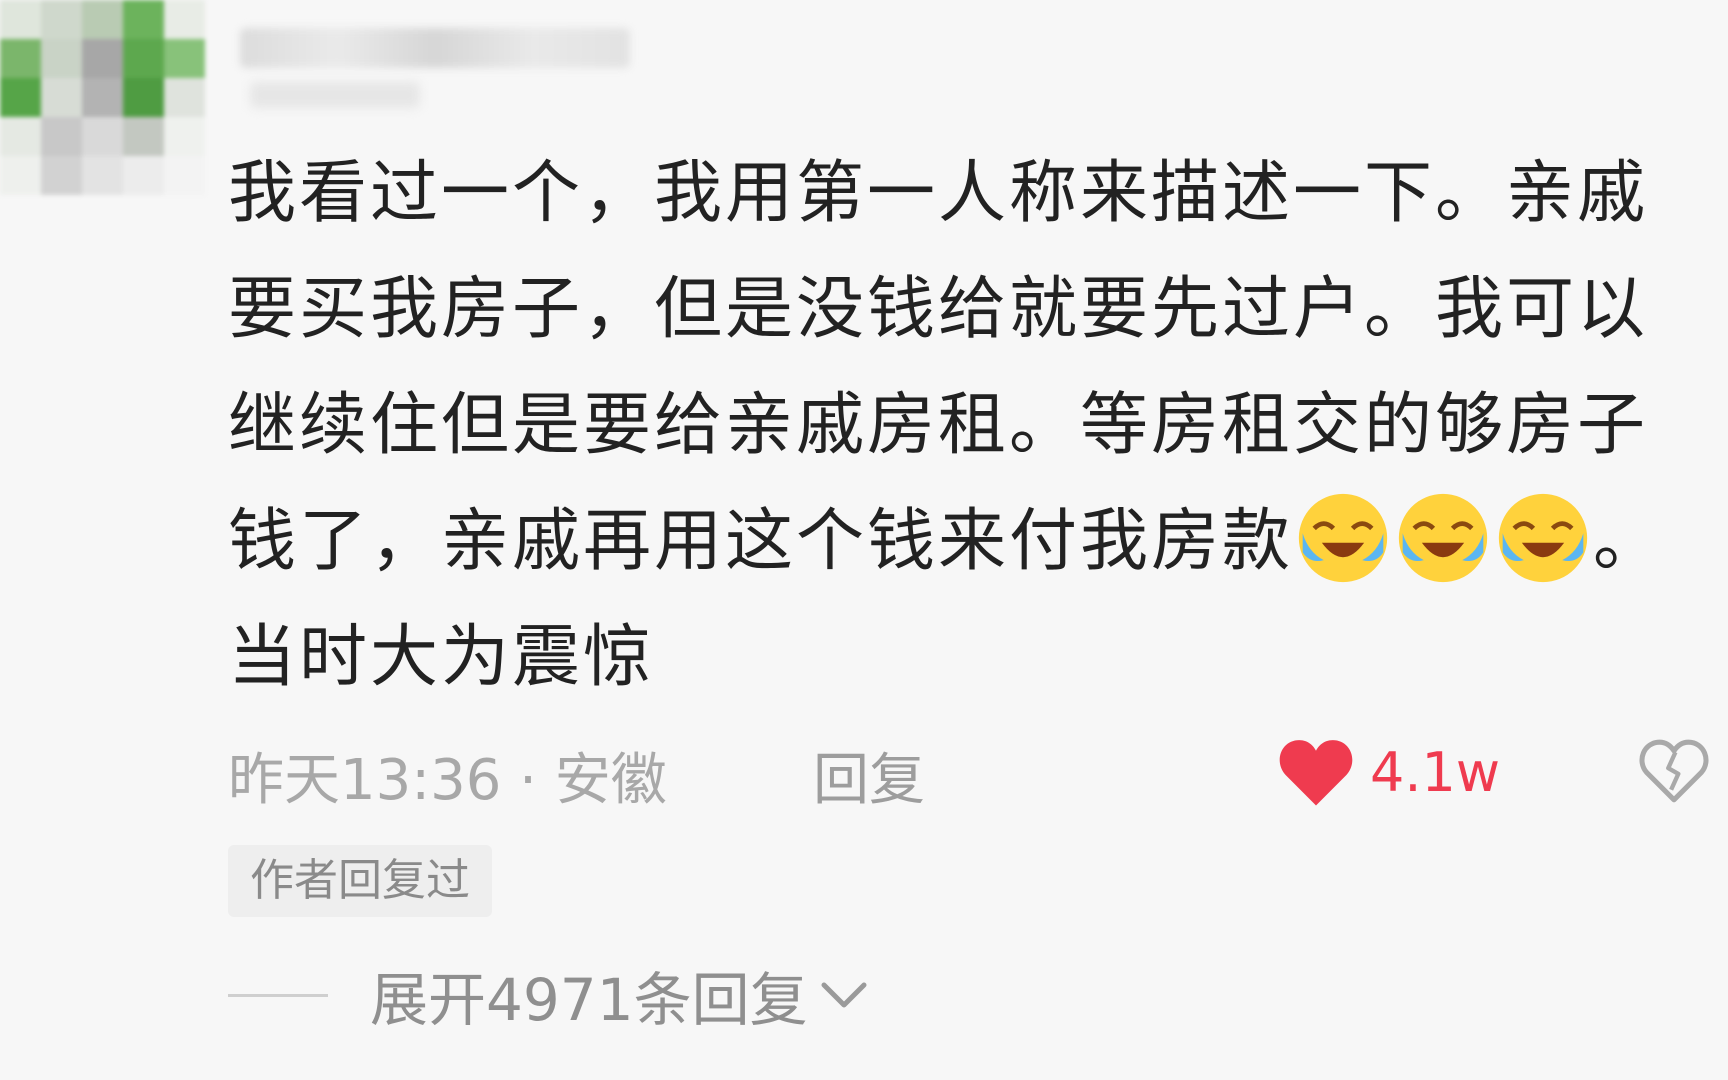 This screenshot has height=1080, width=1728. What do you see at coordinates (102, 97) in the screenshot?
I see `avatar` at bounding box center [102, 97].